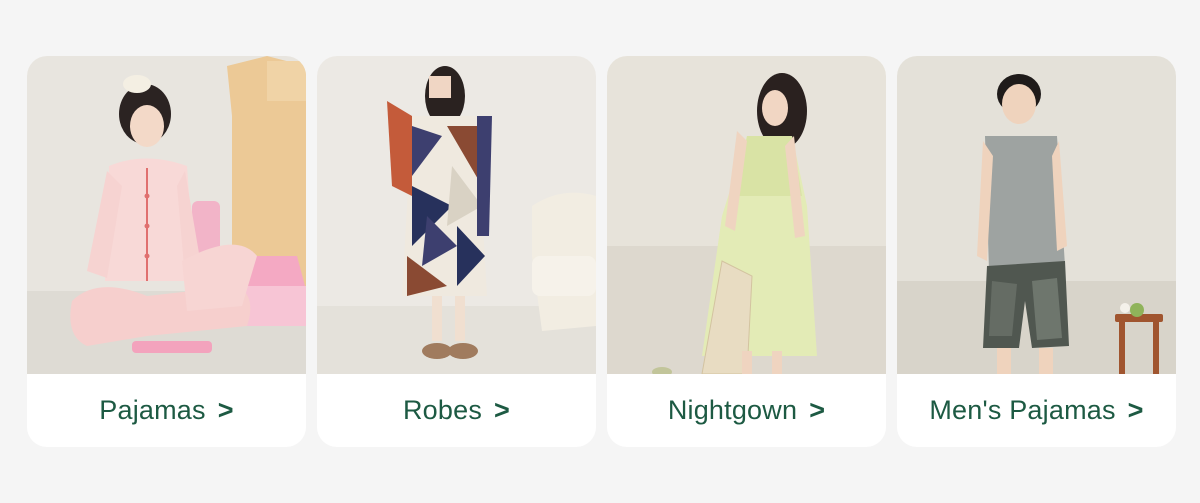  I want to click on category-label-row: Pajamas >, so click(166, 410).